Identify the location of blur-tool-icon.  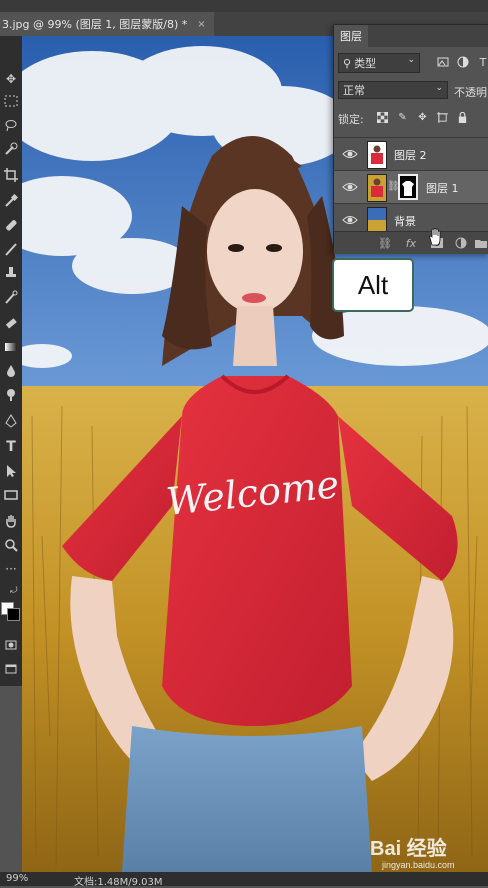
(11, 371).